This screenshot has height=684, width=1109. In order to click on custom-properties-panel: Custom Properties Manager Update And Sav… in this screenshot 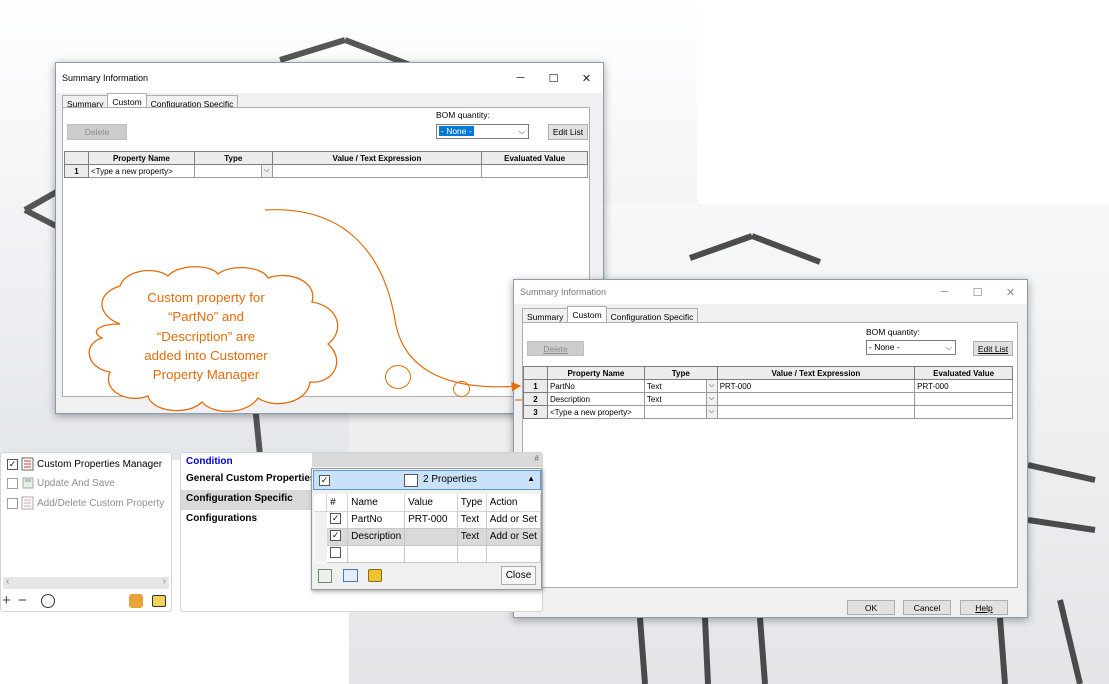, I will do `click(86, 532)`.